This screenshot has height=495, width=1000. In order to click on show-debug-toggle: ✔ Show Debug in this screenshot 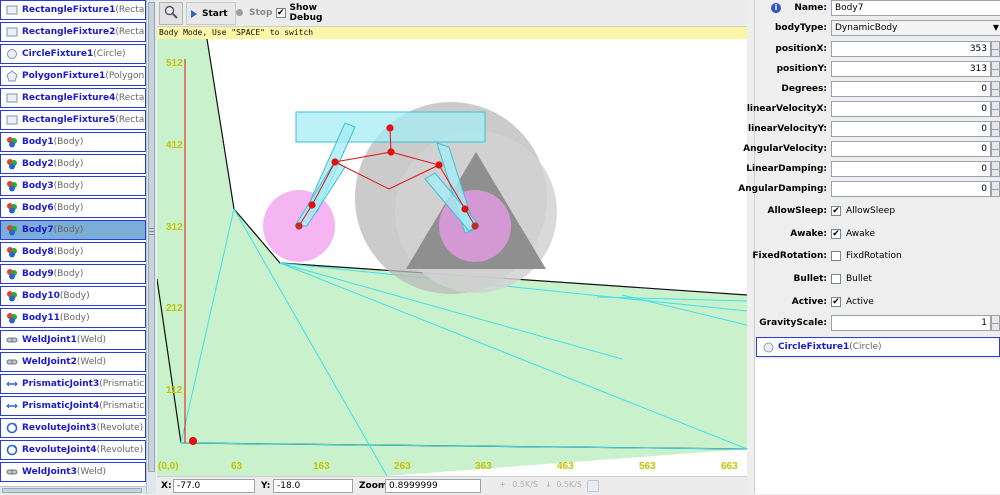, I will do `click(312, 12)`.